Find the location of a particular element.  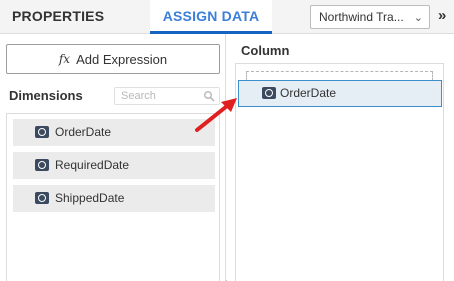

list-item: OrderDate is located at coordinates (114, 132).